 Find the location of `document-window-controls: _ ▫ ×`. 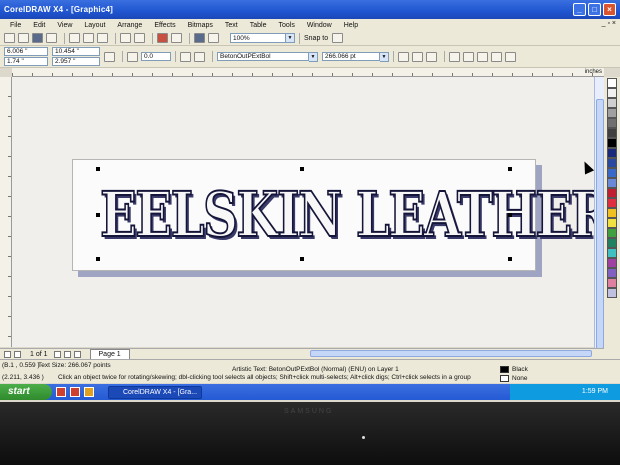

document-window-controls: _ ▫ × is located at coordinates (609, 23).